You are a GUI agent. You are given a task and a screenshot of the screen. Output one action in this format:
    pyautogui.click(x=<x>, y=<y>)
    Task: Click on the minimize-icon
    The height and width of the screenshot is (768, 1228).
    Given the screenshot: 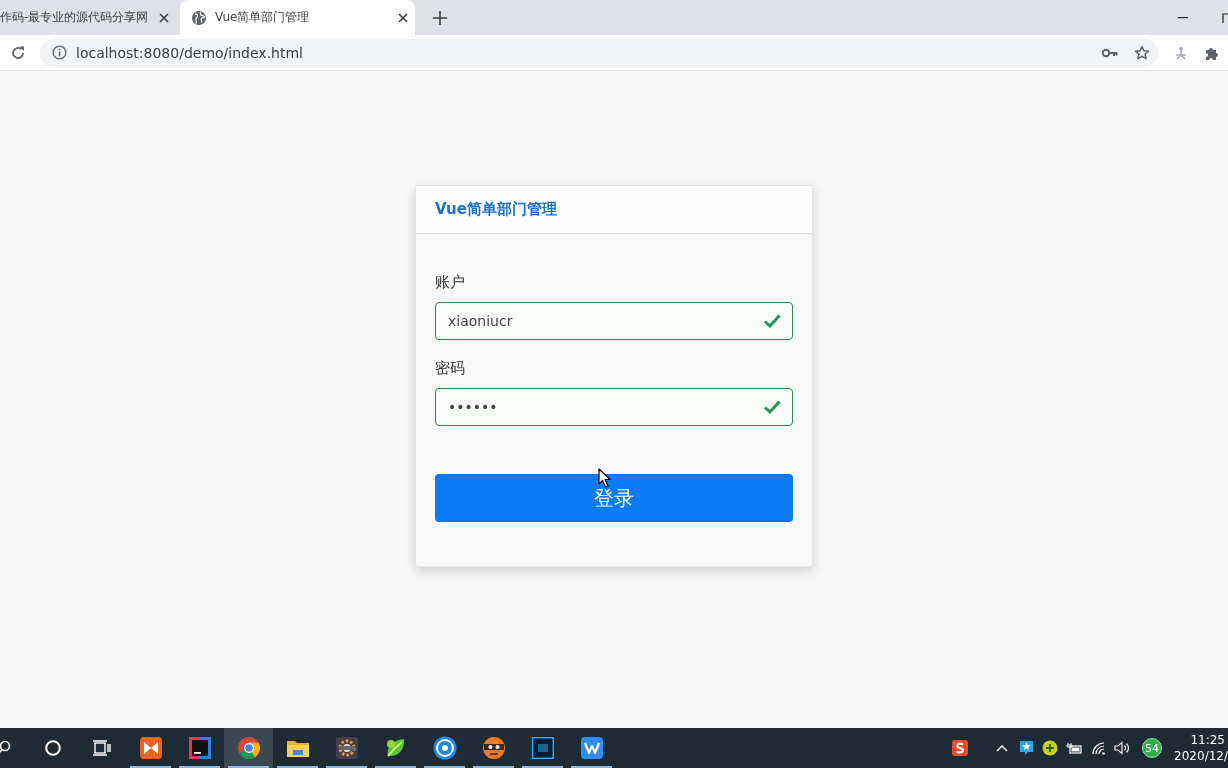 What is the action you would take?
    pyautogui.click(x=1183, y=17)
    